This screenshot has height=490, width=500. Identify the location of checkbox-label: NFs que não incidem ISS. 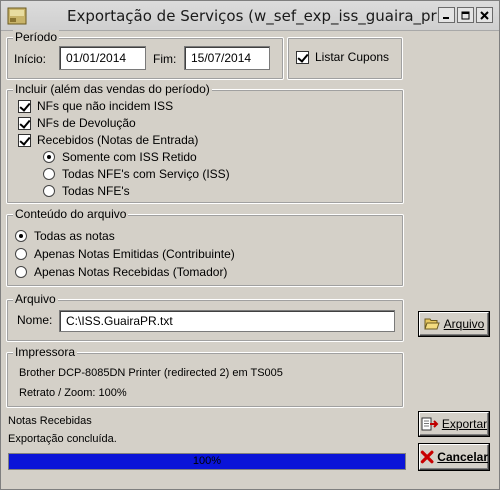
(105, 106).